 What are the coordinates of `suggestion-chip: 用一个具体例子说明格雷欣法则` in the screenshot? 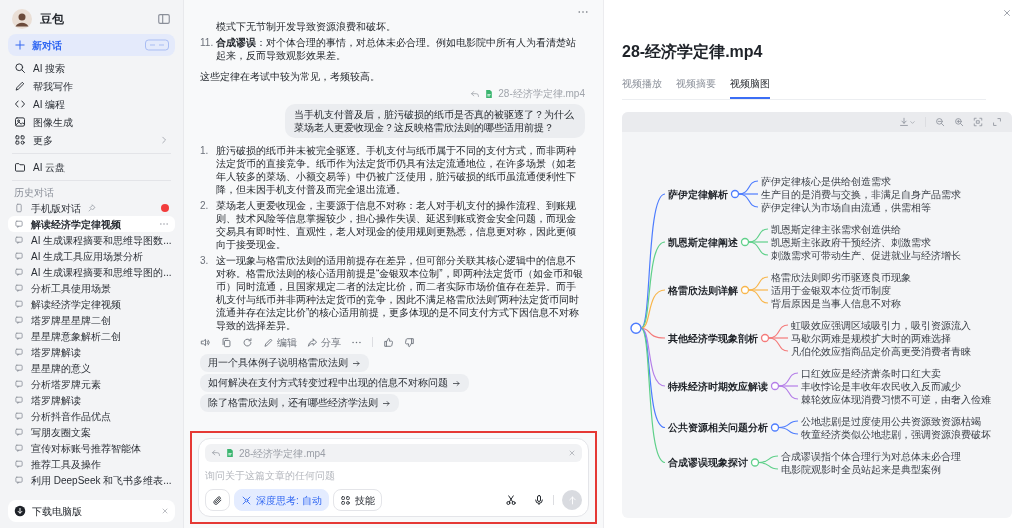 It's located at (284, 363).